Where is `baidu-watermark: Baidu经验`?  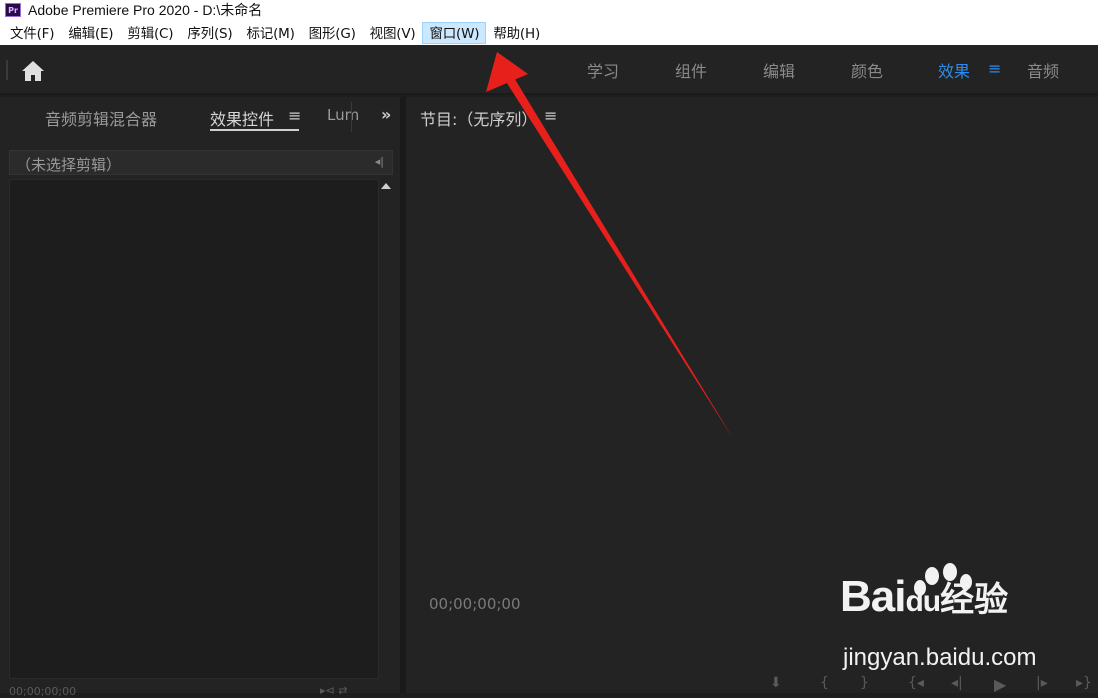
baidu-watermark: Baidu经验 is located at coordinates (924, 592).